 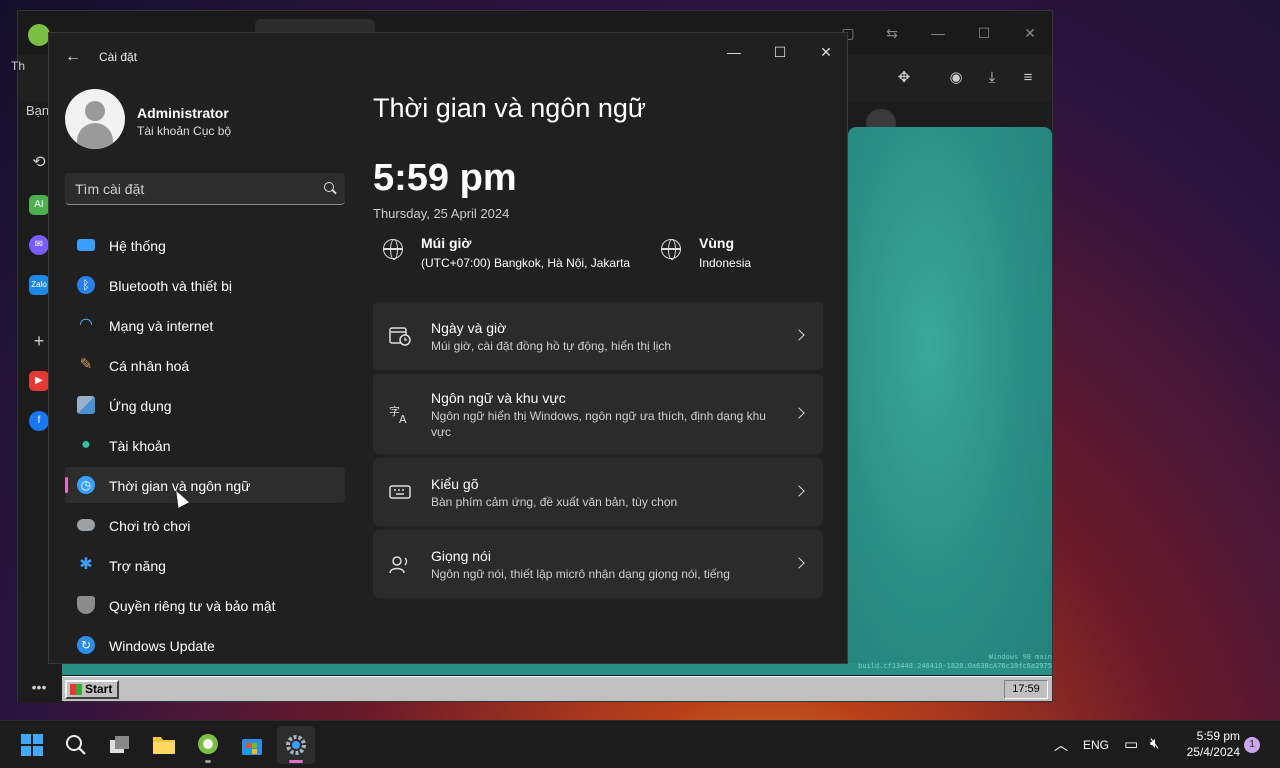 I want to click on current-date: Thursday, 25 April 2024, so click(x=441, y=213).